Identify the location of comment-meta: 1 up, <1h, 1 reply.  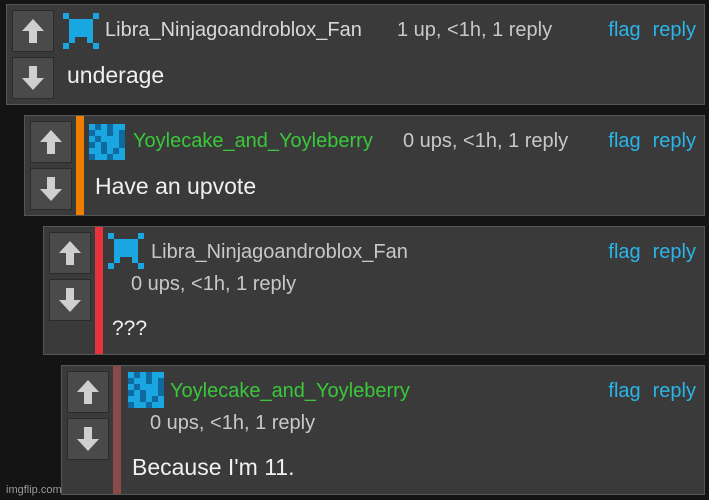
(475, 30).